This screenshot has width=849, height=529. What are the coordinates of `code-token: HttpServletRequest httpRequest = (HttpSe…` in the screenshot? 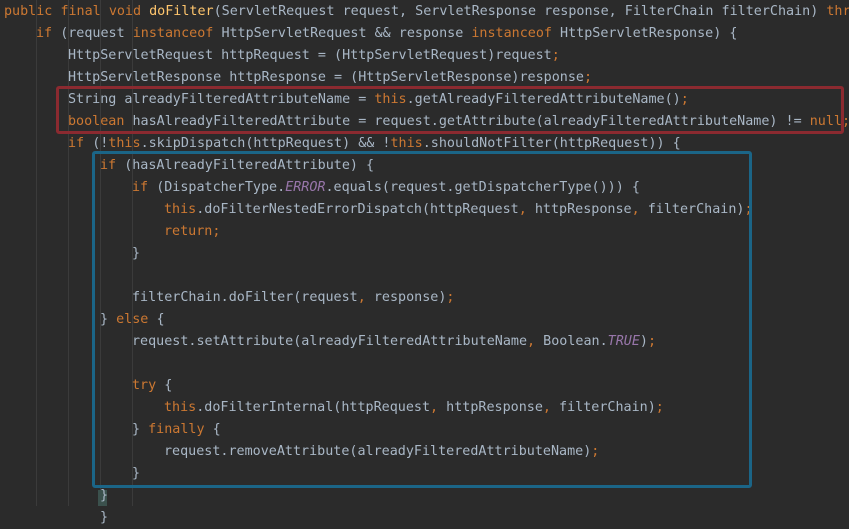 It's located at (310, 55).